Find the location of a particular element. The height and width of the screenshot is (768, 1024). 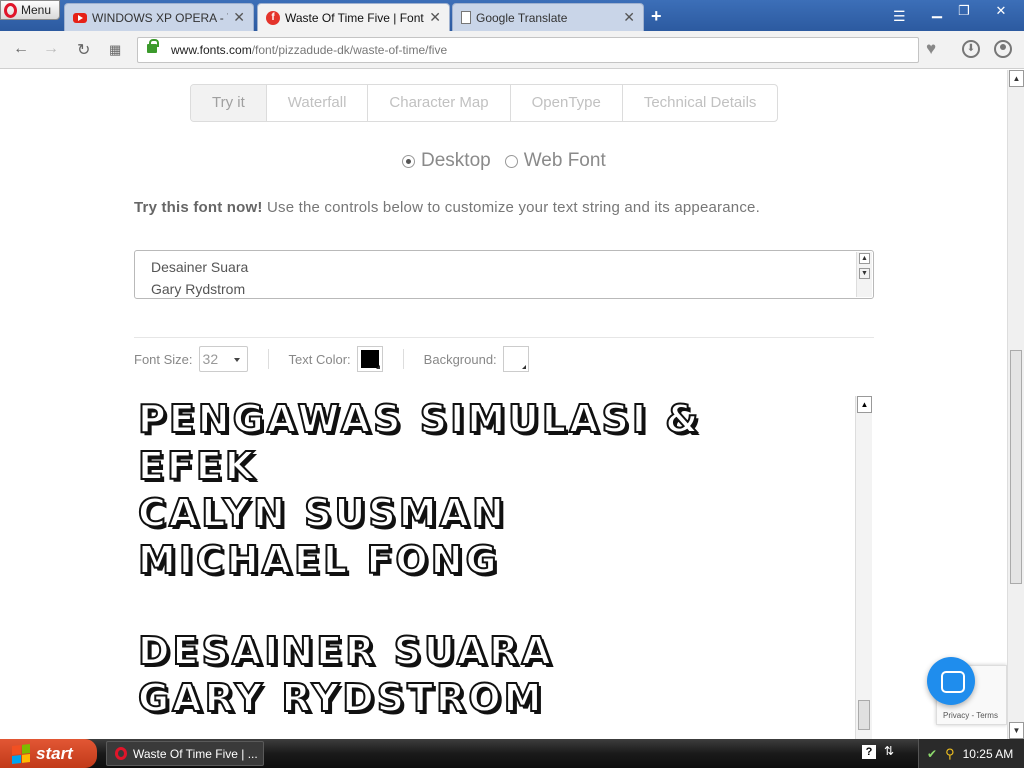

network-icon: ⇅ is located at coordinates (889, 751).